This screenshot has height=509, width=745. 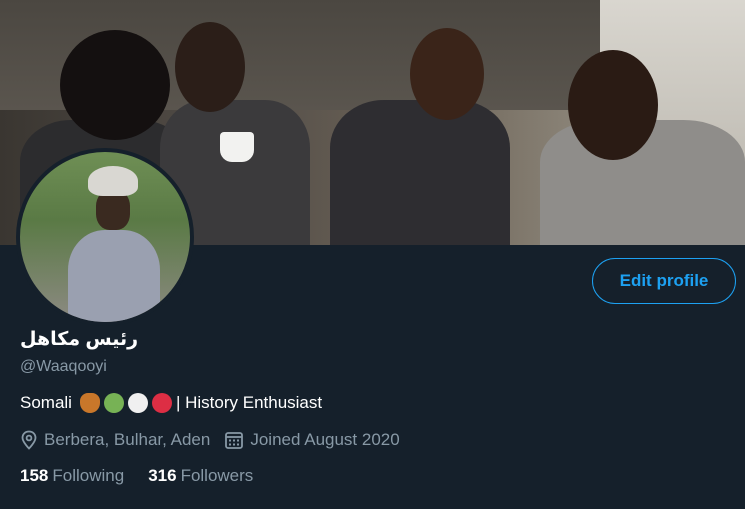 I want to click on avatar-face, so click(x=113, y=210).